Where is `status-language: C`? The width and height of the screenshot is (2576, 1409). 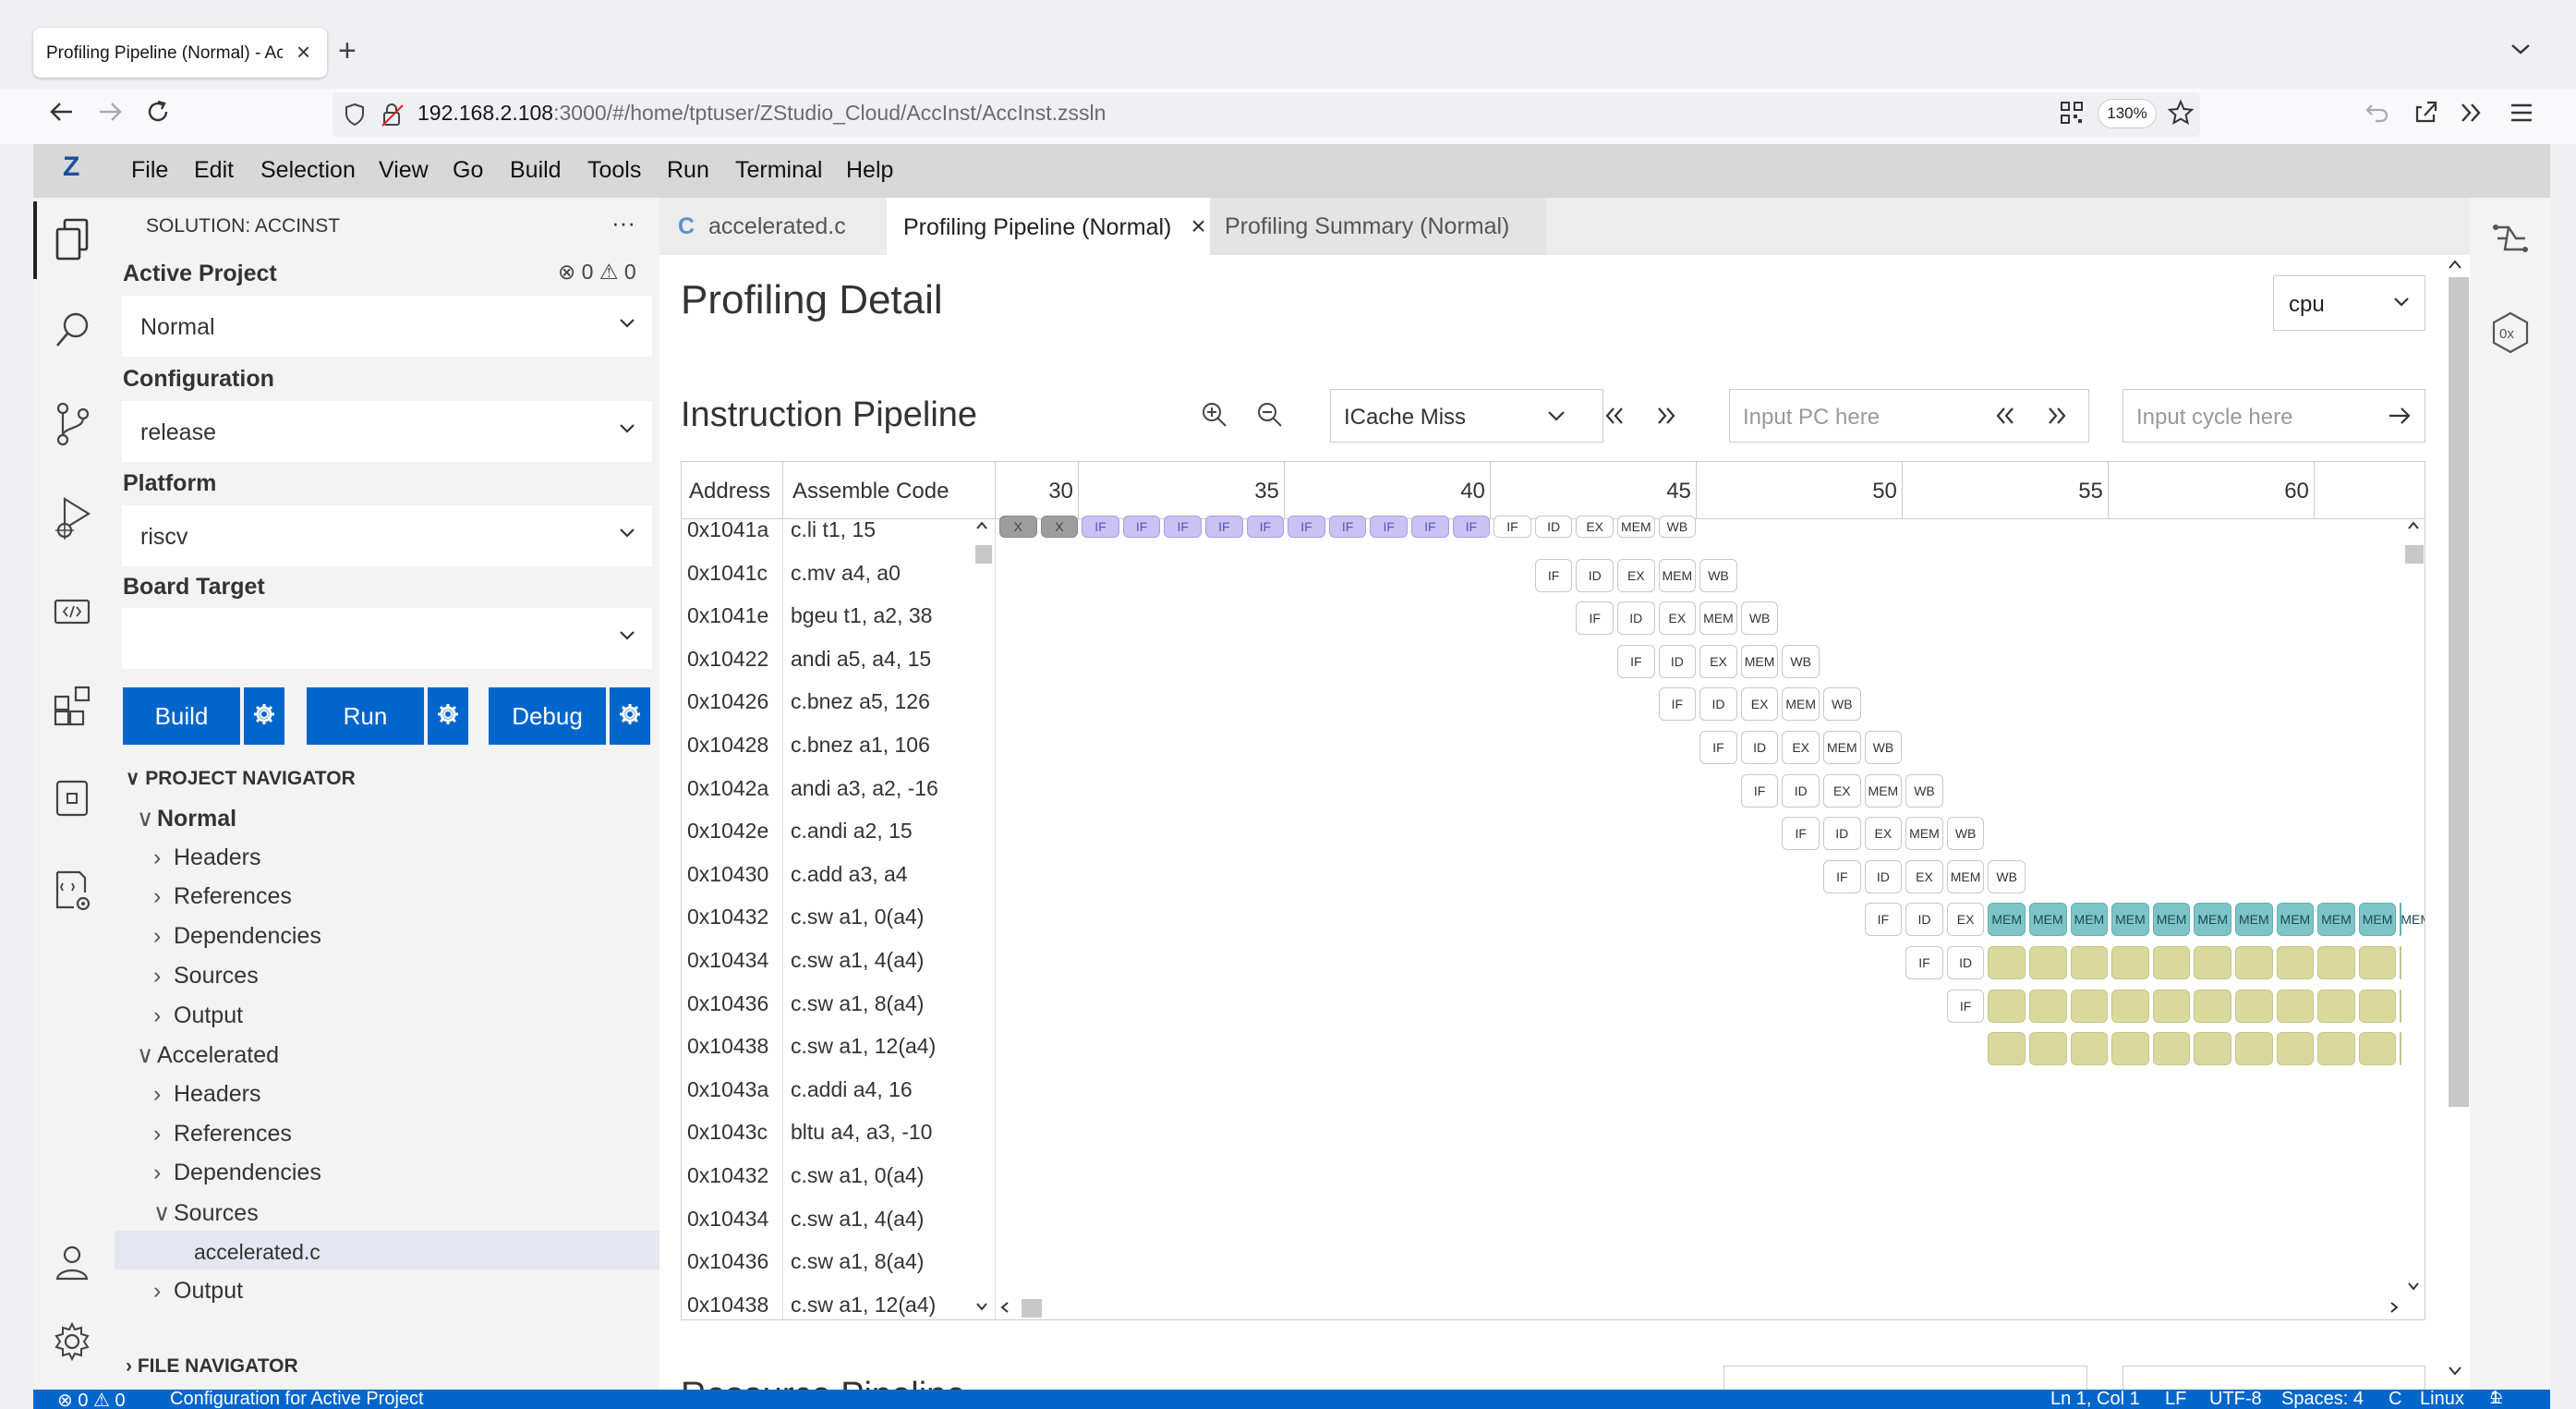
status-language: C is located at coordinates (2395, 1399).